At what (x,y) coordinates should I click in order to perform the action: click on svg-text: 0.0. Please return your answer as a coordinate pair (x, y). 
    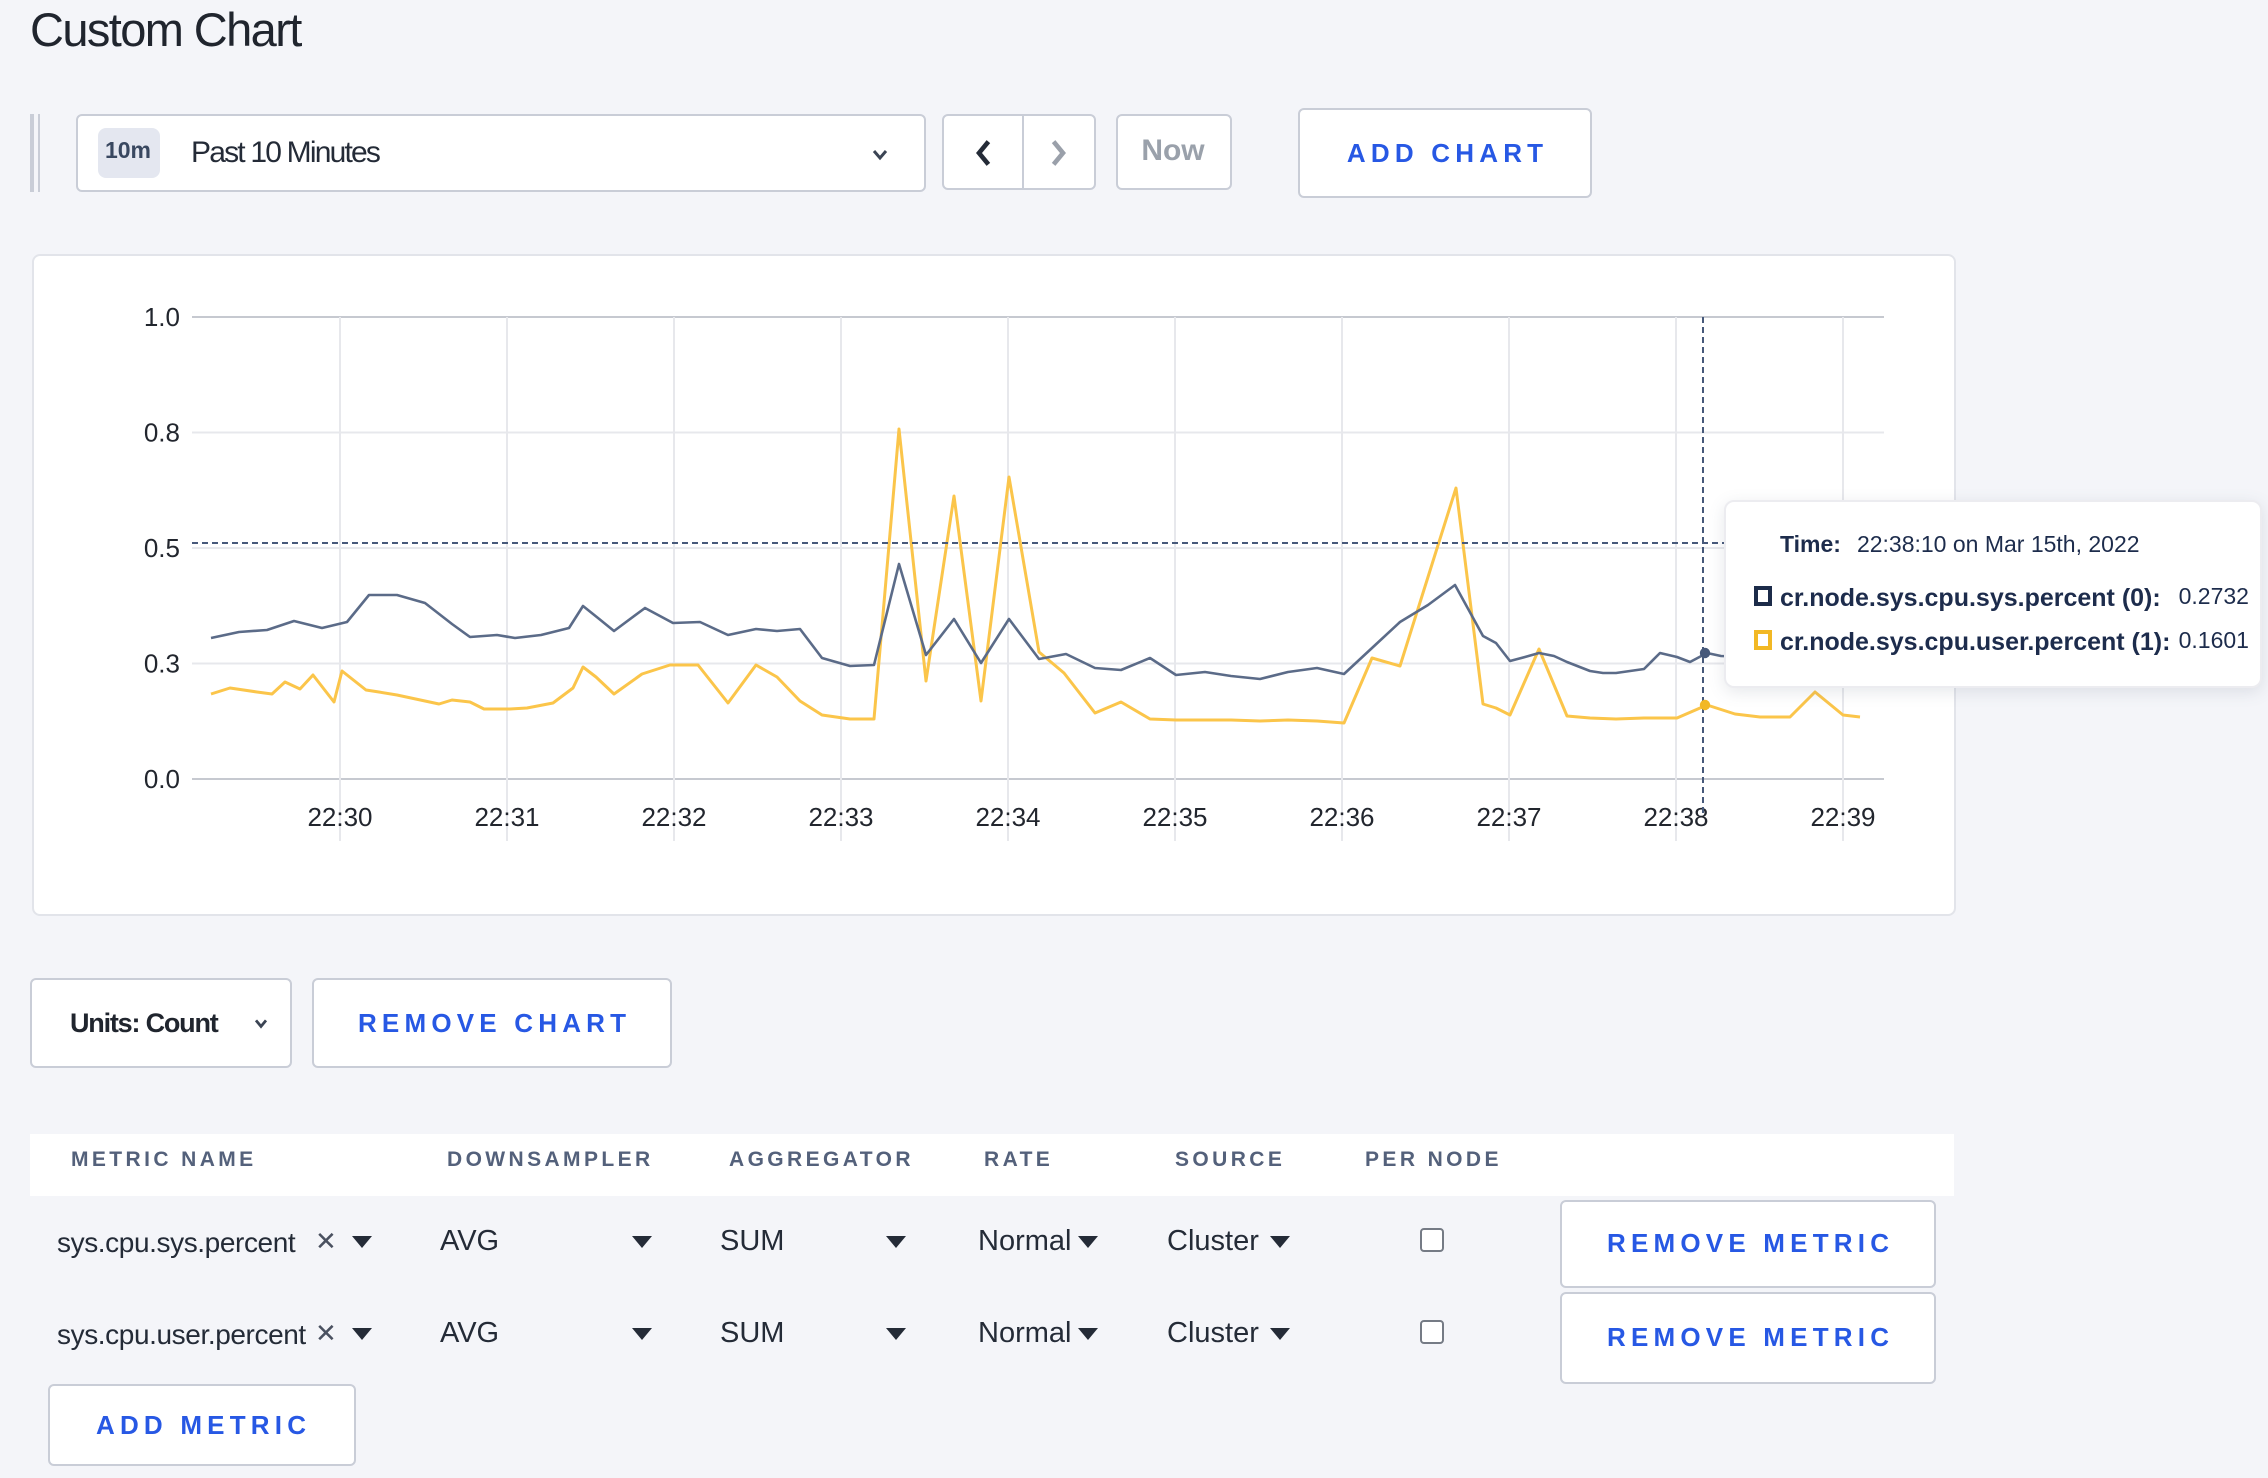
    Looking at the image, I should click on (162, 778).